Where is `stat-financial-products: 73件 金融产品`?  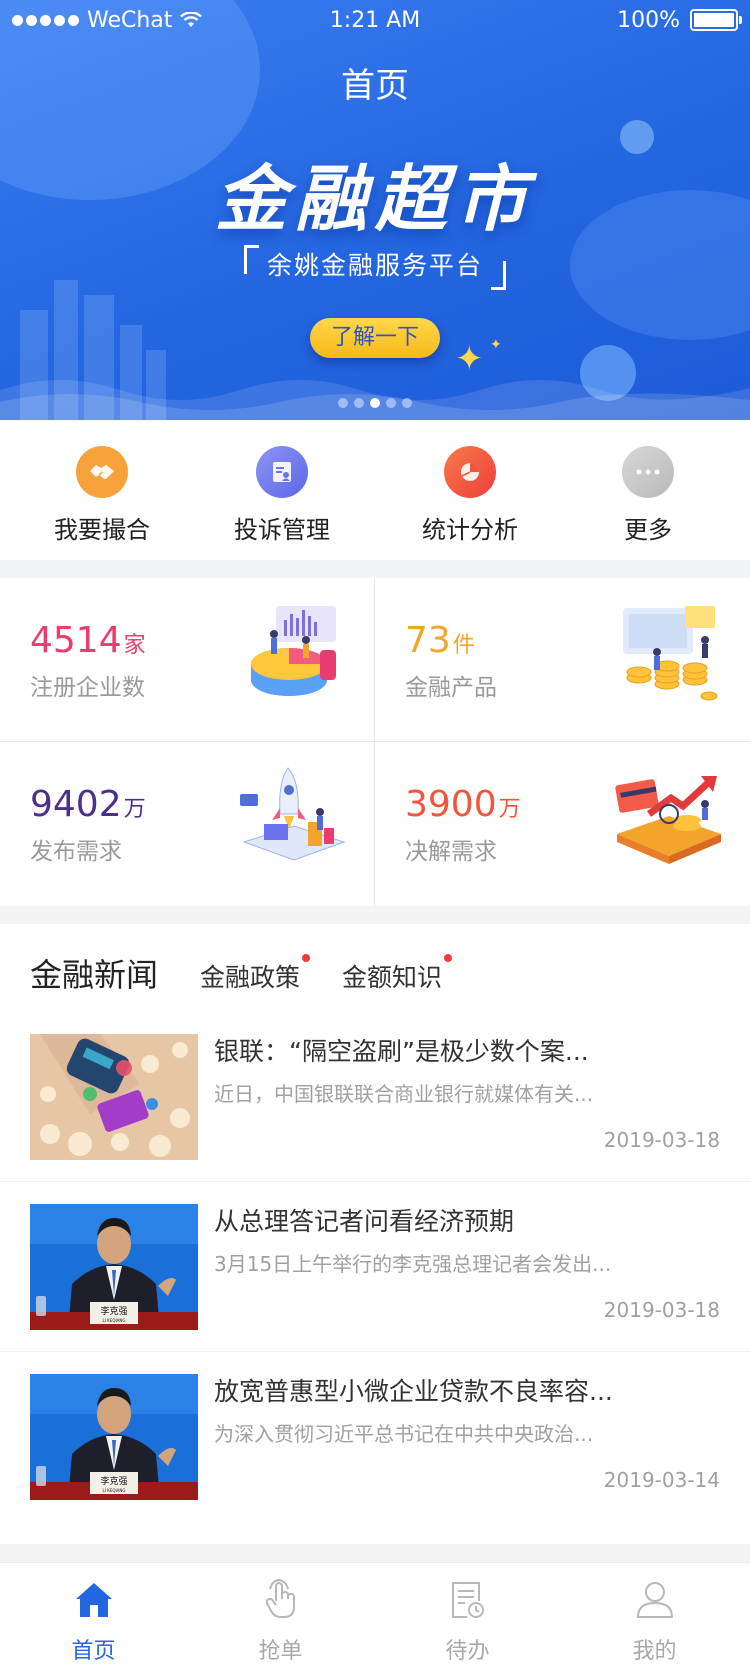 stat-financial-products: 73件 金融产品 is located at coordinates (562, 659).